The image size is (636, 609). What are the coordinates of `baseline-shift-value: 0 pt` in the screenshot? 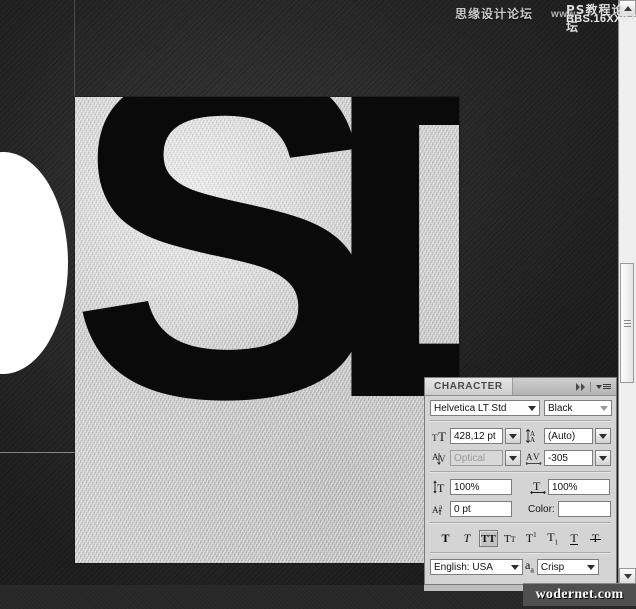 It's located at (481, 509).